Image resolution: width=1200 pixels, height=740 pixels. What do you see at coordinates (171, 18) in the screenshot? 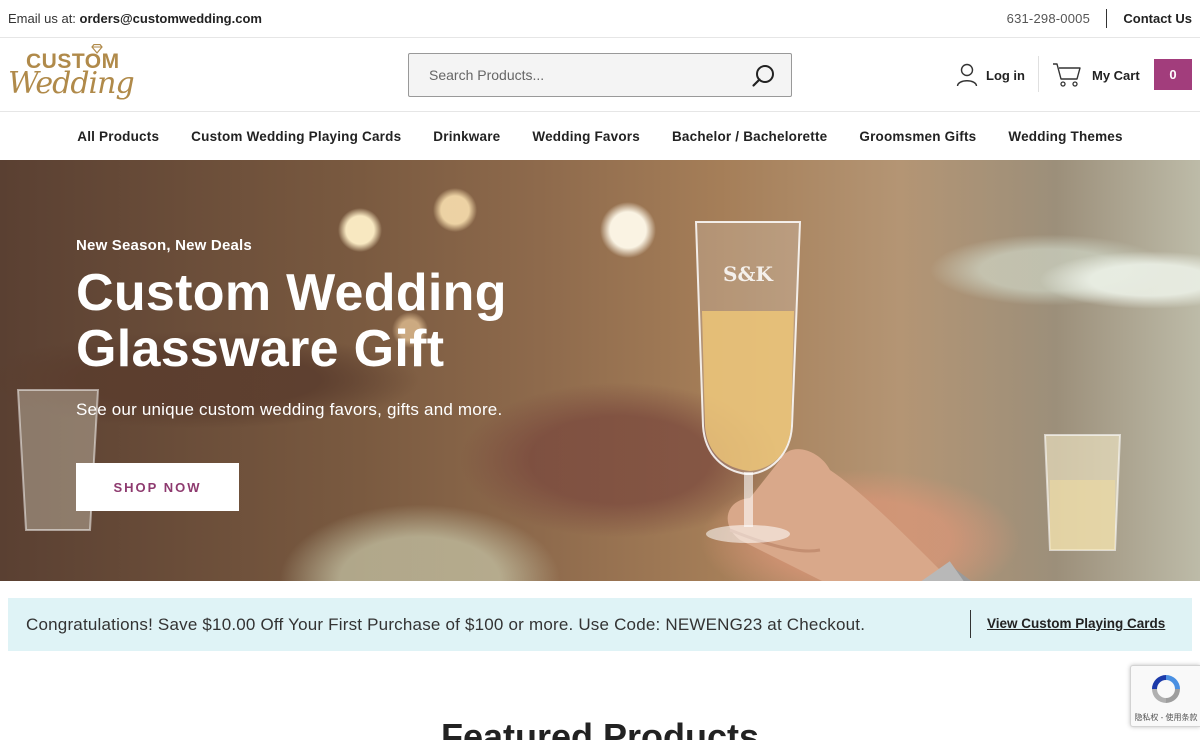
I see `email-link: orders@customwedding.com` at bounding box center [171, 18].